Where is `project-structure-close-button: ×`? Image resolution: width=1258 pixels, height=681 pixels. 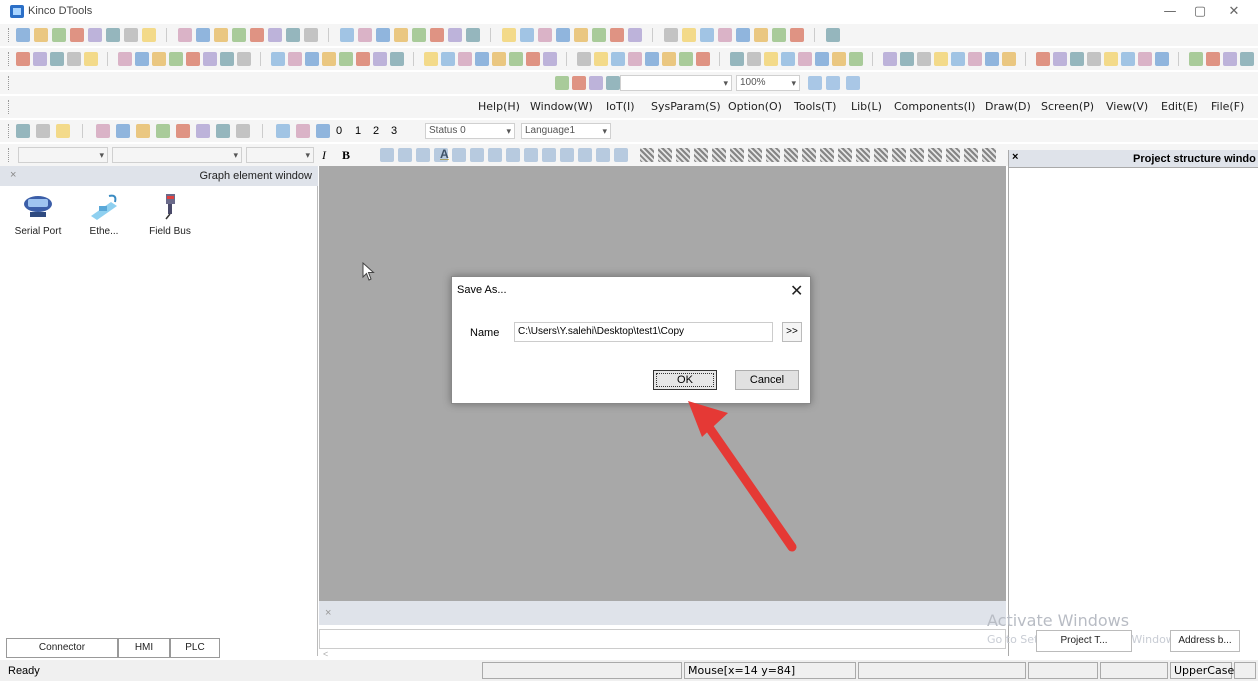 project-structure-close-button: × is located at coordinates (1015, 157).